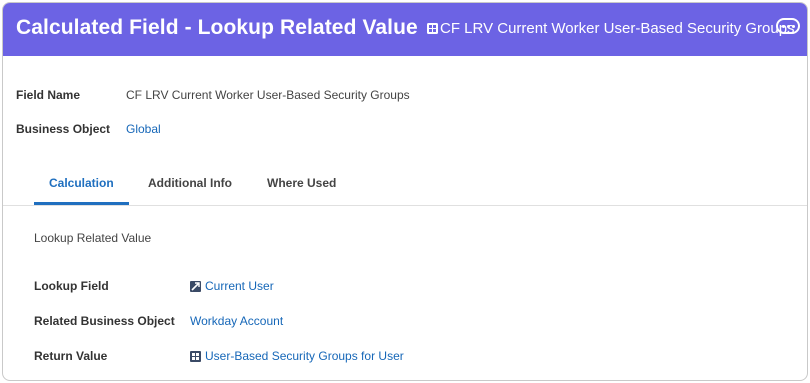 This screenshot has height=383, width=810. I want to click on business-object-label: Business Object, so click(63, 129).